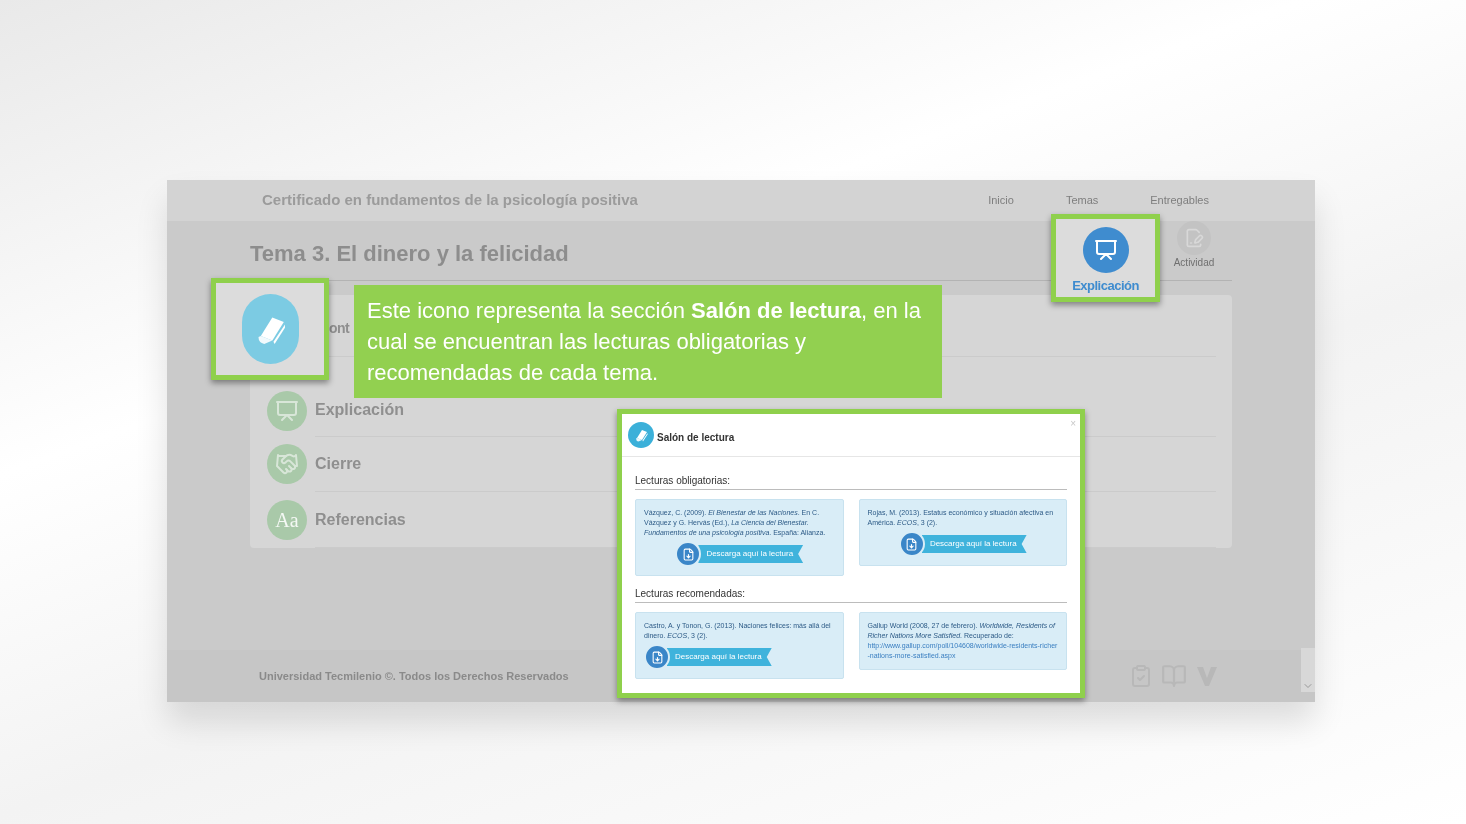 The image size is (1466, 824). Describe the element at coordinates (851, 594) in the screenshot. I see `group-heading: Lecturas recomendadas:` at that location.